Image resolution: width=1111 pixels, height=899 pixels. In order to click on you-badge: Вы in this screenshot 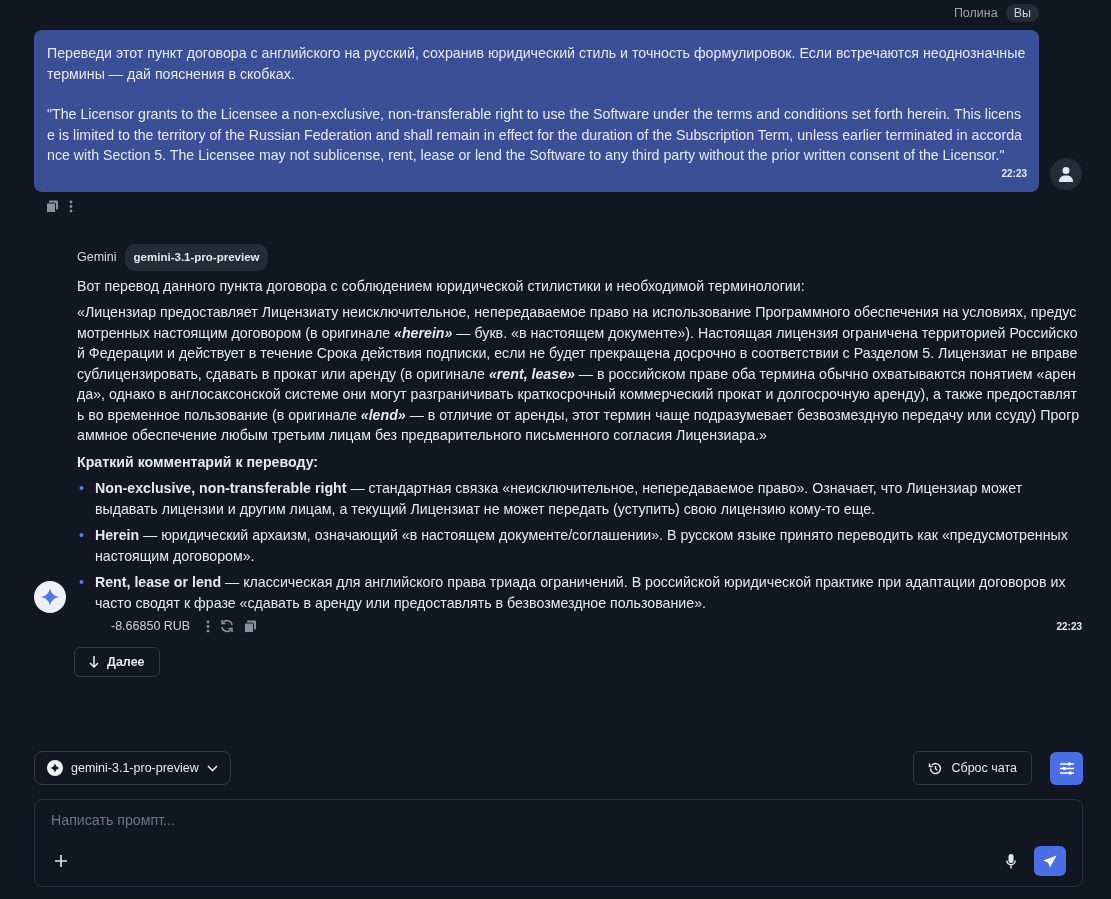, I will do `click(1022, 13)`.